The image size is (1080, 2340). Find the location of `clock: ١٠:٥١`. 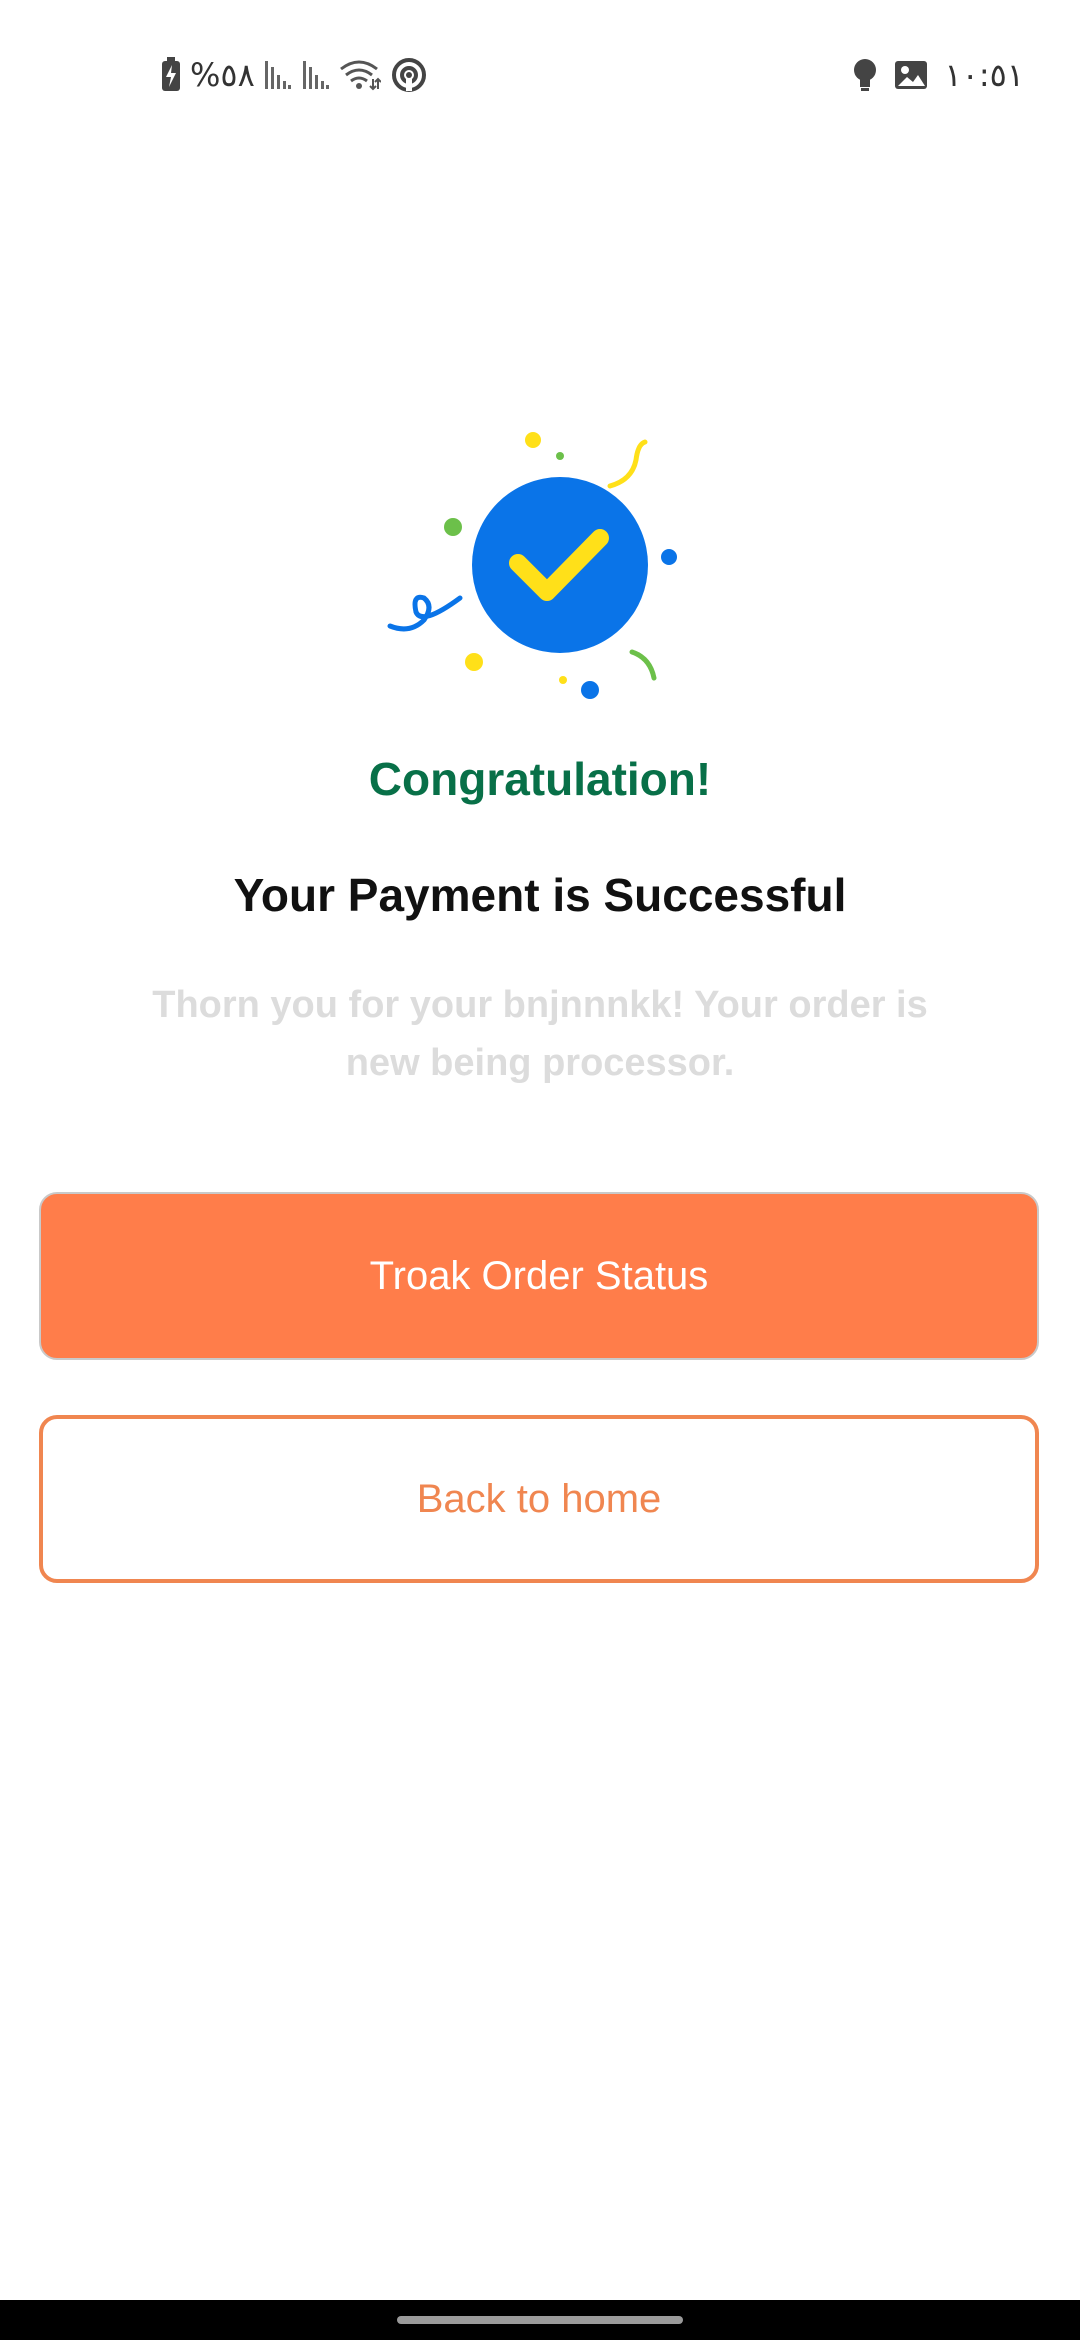

clock: ١٠:٥١ is located at coordinates (984, 75).